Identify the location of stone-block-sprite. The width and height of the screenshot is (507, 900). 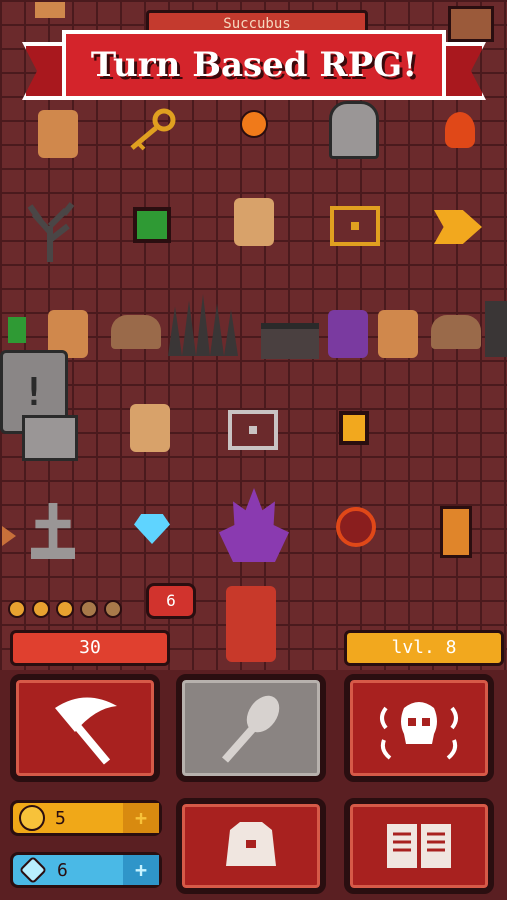
(50, 438).